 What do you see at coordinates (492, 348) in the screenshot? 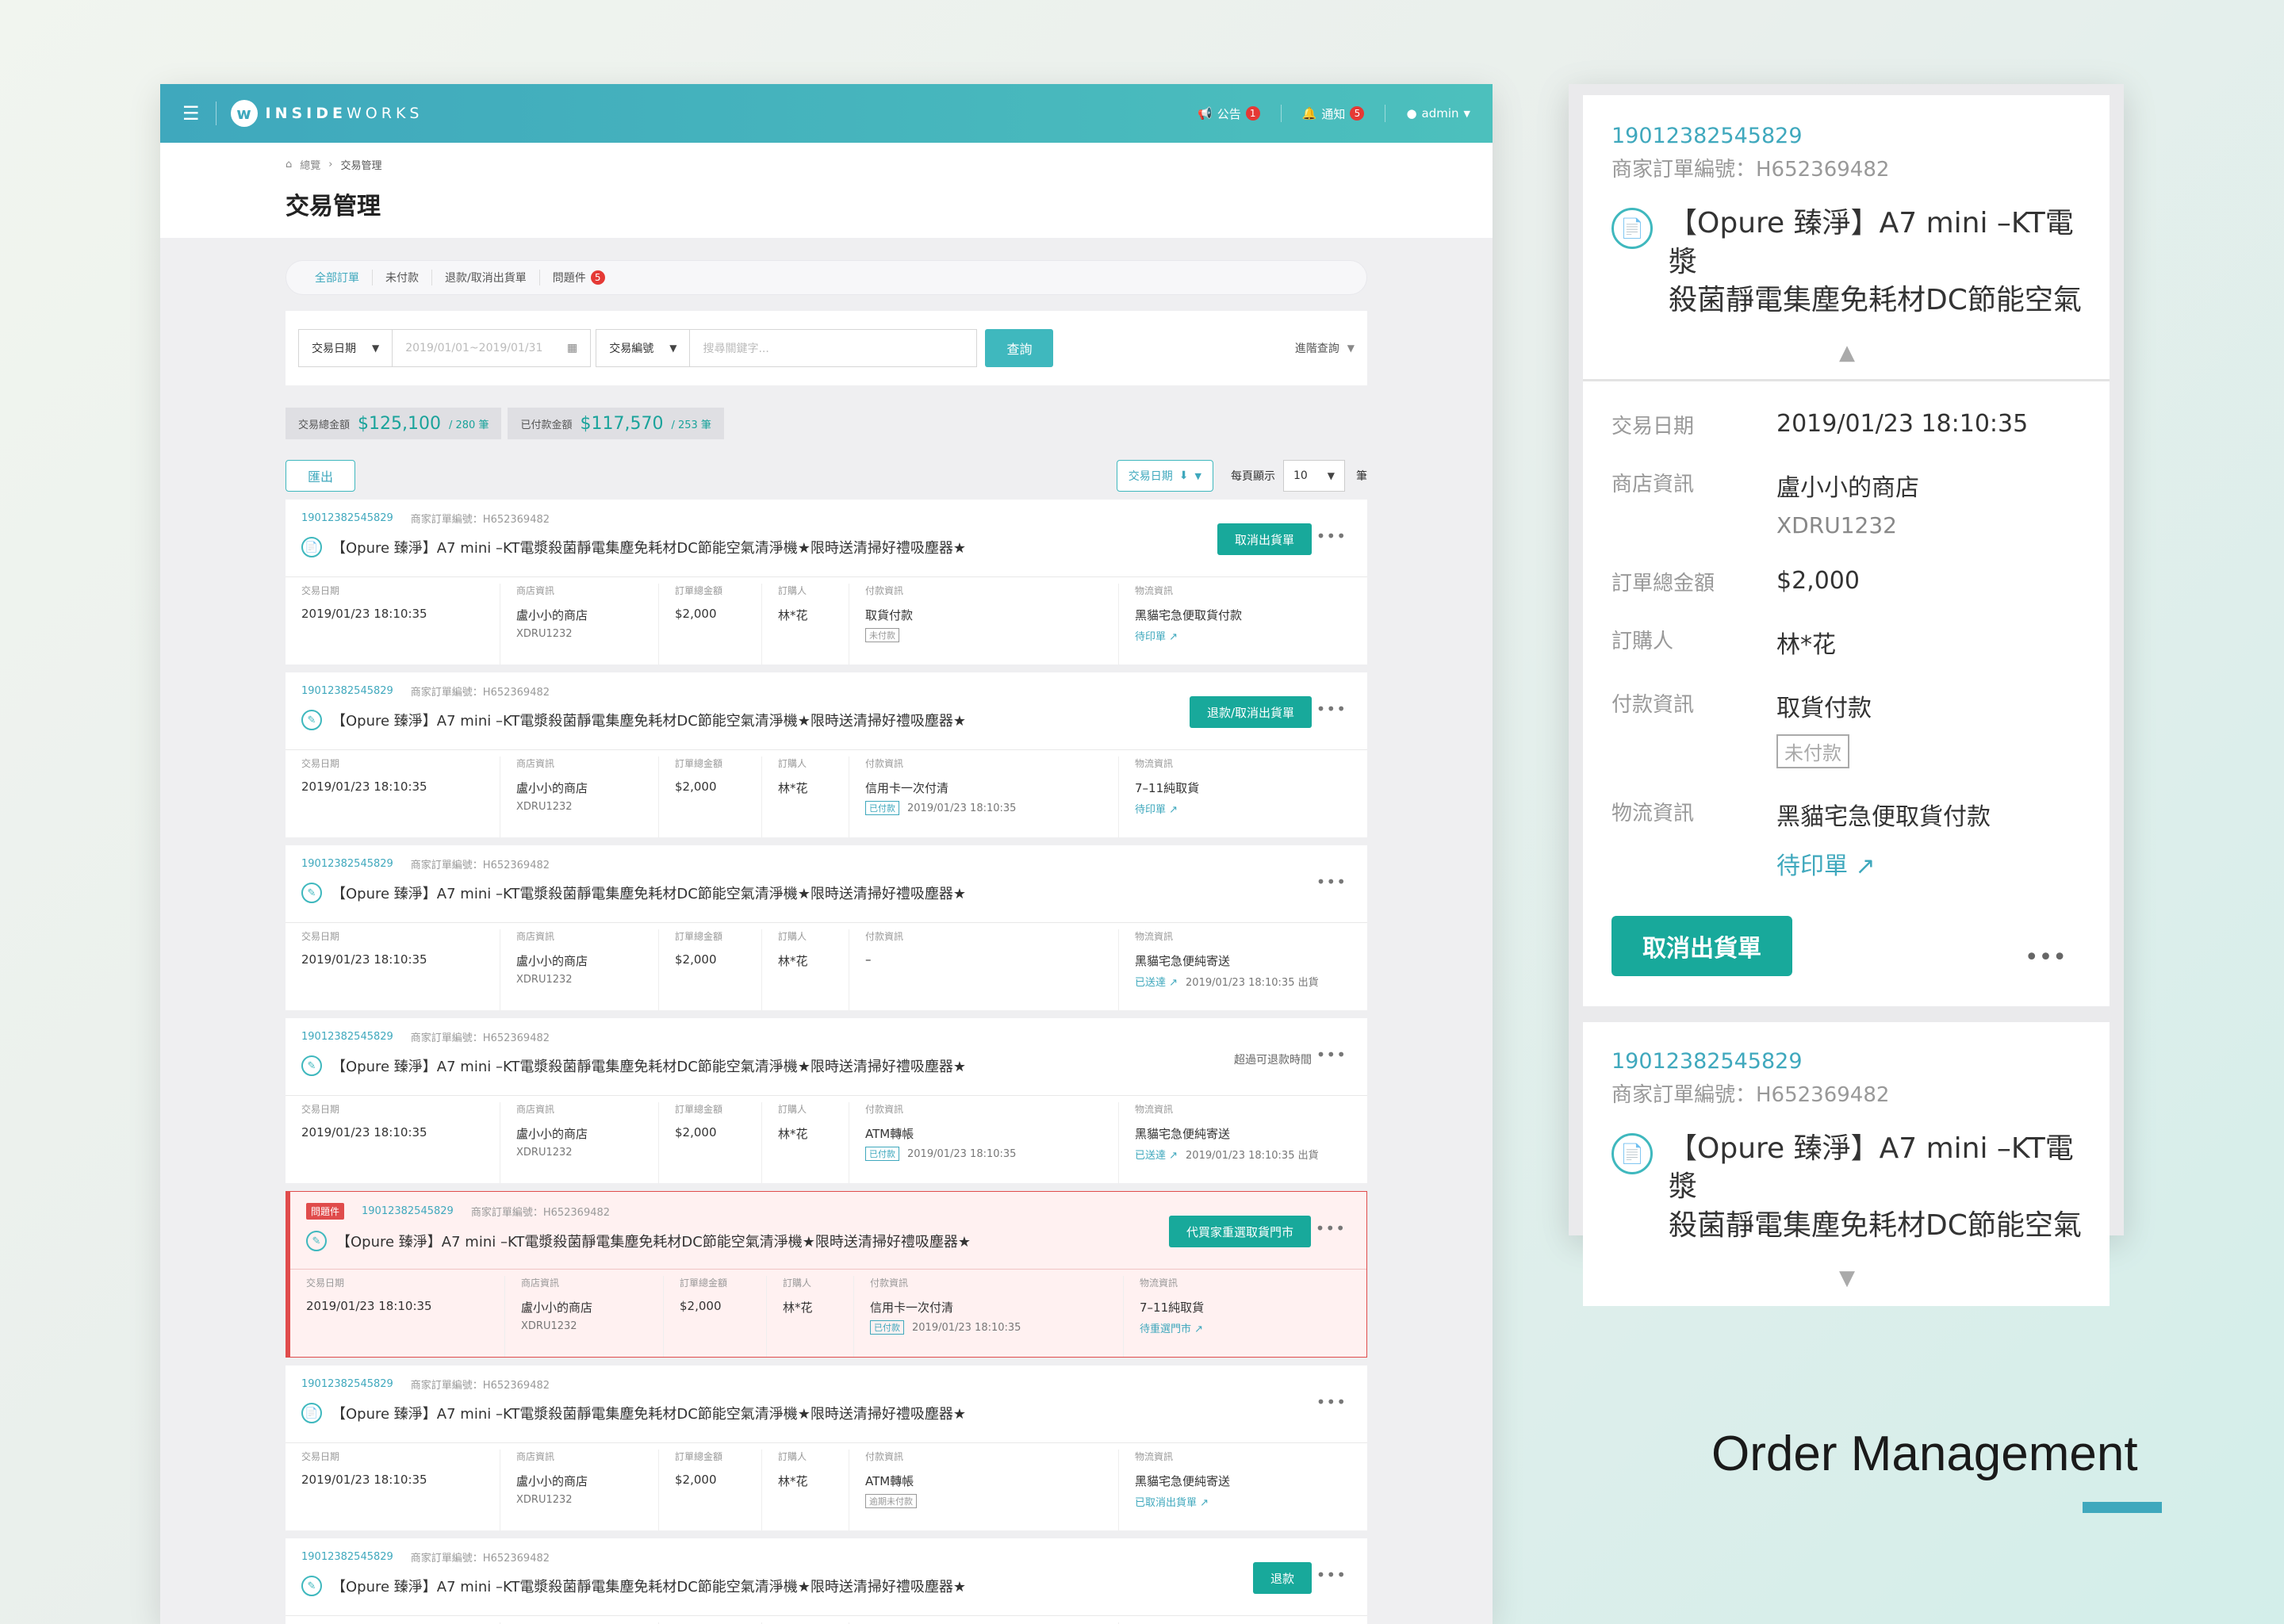
I see `date-range-input: 2019/01/01~2019/01/31 ▦` at bounding box center [492, 348].